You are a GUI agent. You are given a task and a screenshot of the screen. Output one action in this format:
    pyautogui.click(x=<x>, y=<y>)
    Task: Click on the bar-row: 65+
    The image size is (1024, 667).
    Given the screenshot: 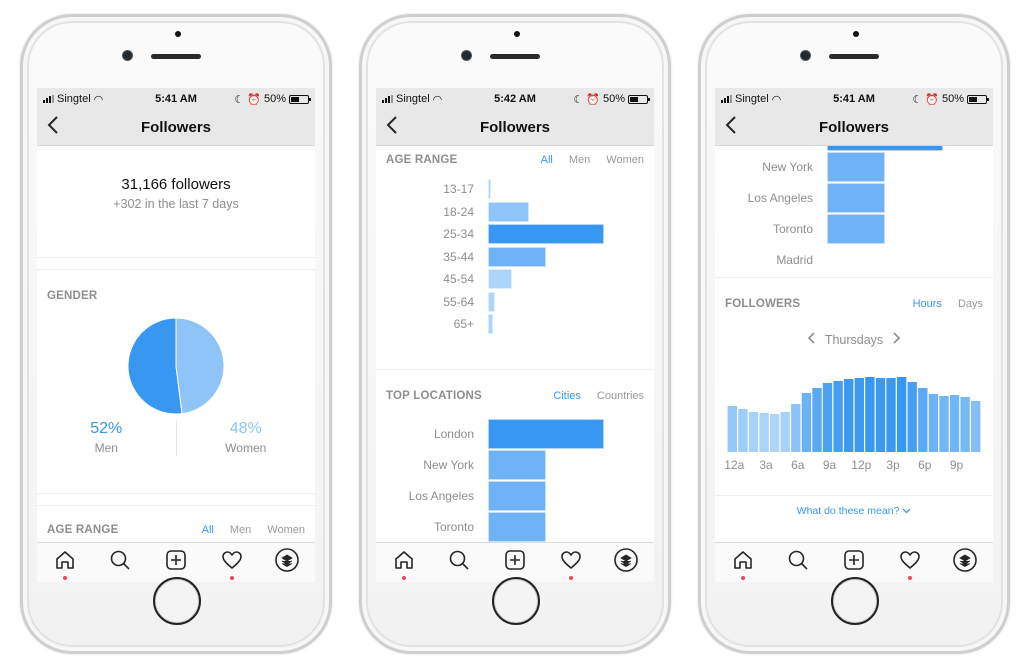 What is the action you would take?
    pyautogui.click(x=515, y=324)
    